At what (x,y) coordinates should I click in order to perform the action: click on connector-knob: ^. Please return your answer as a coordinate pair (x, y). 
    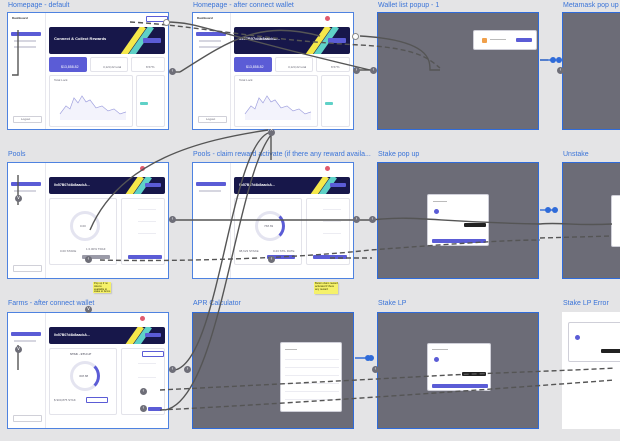
    Looking at the image, I should click on (271, 132).